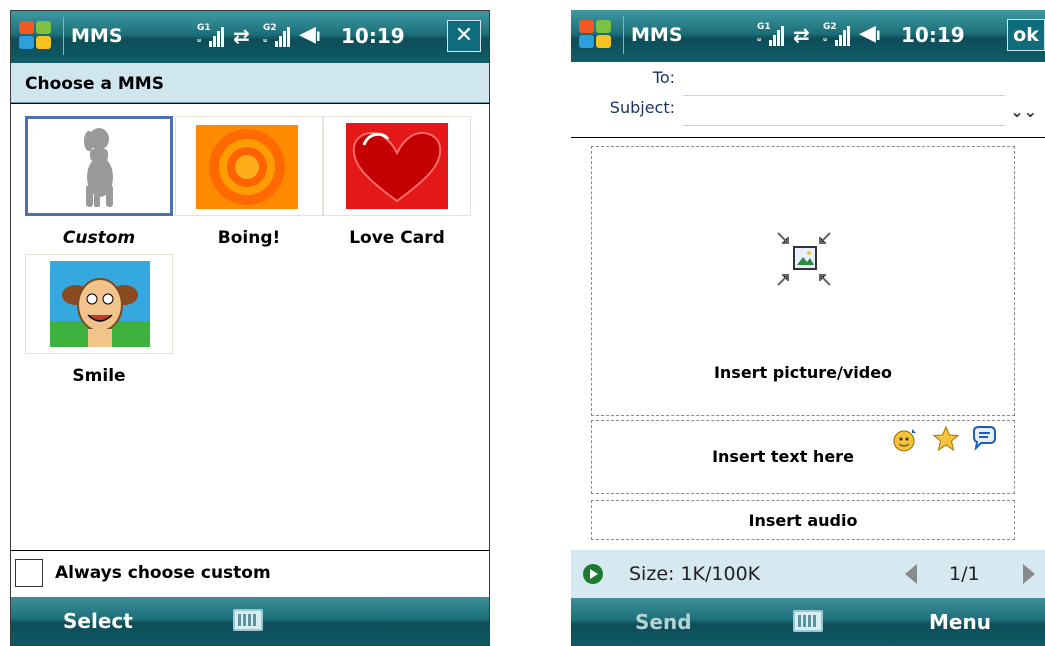 The width and height of the screenshot is (1045, 646). I want to click on insert-text-area: Insert text here, so click(803, 457).